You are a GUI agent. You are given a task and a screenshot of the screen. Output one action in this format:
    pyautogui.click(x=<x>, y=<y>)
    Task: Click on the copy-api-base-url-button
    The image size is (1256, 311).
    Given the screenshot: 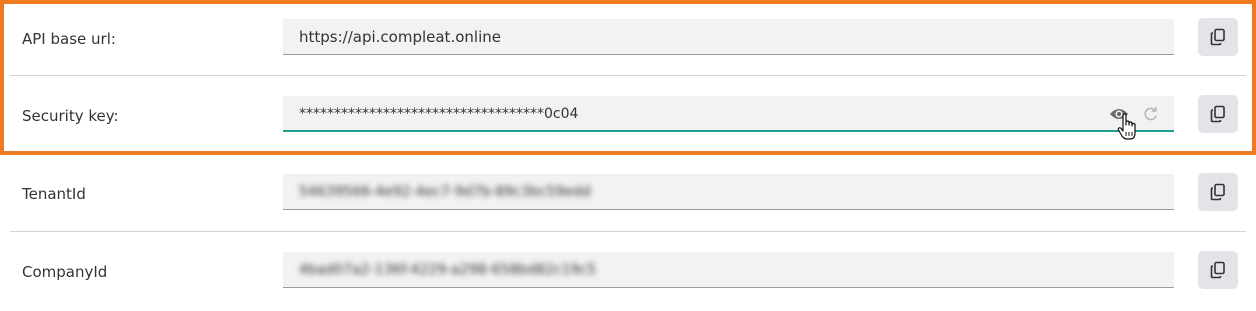 What is the action you would take?
    pyautogui.click(x=1218, y=37)
    